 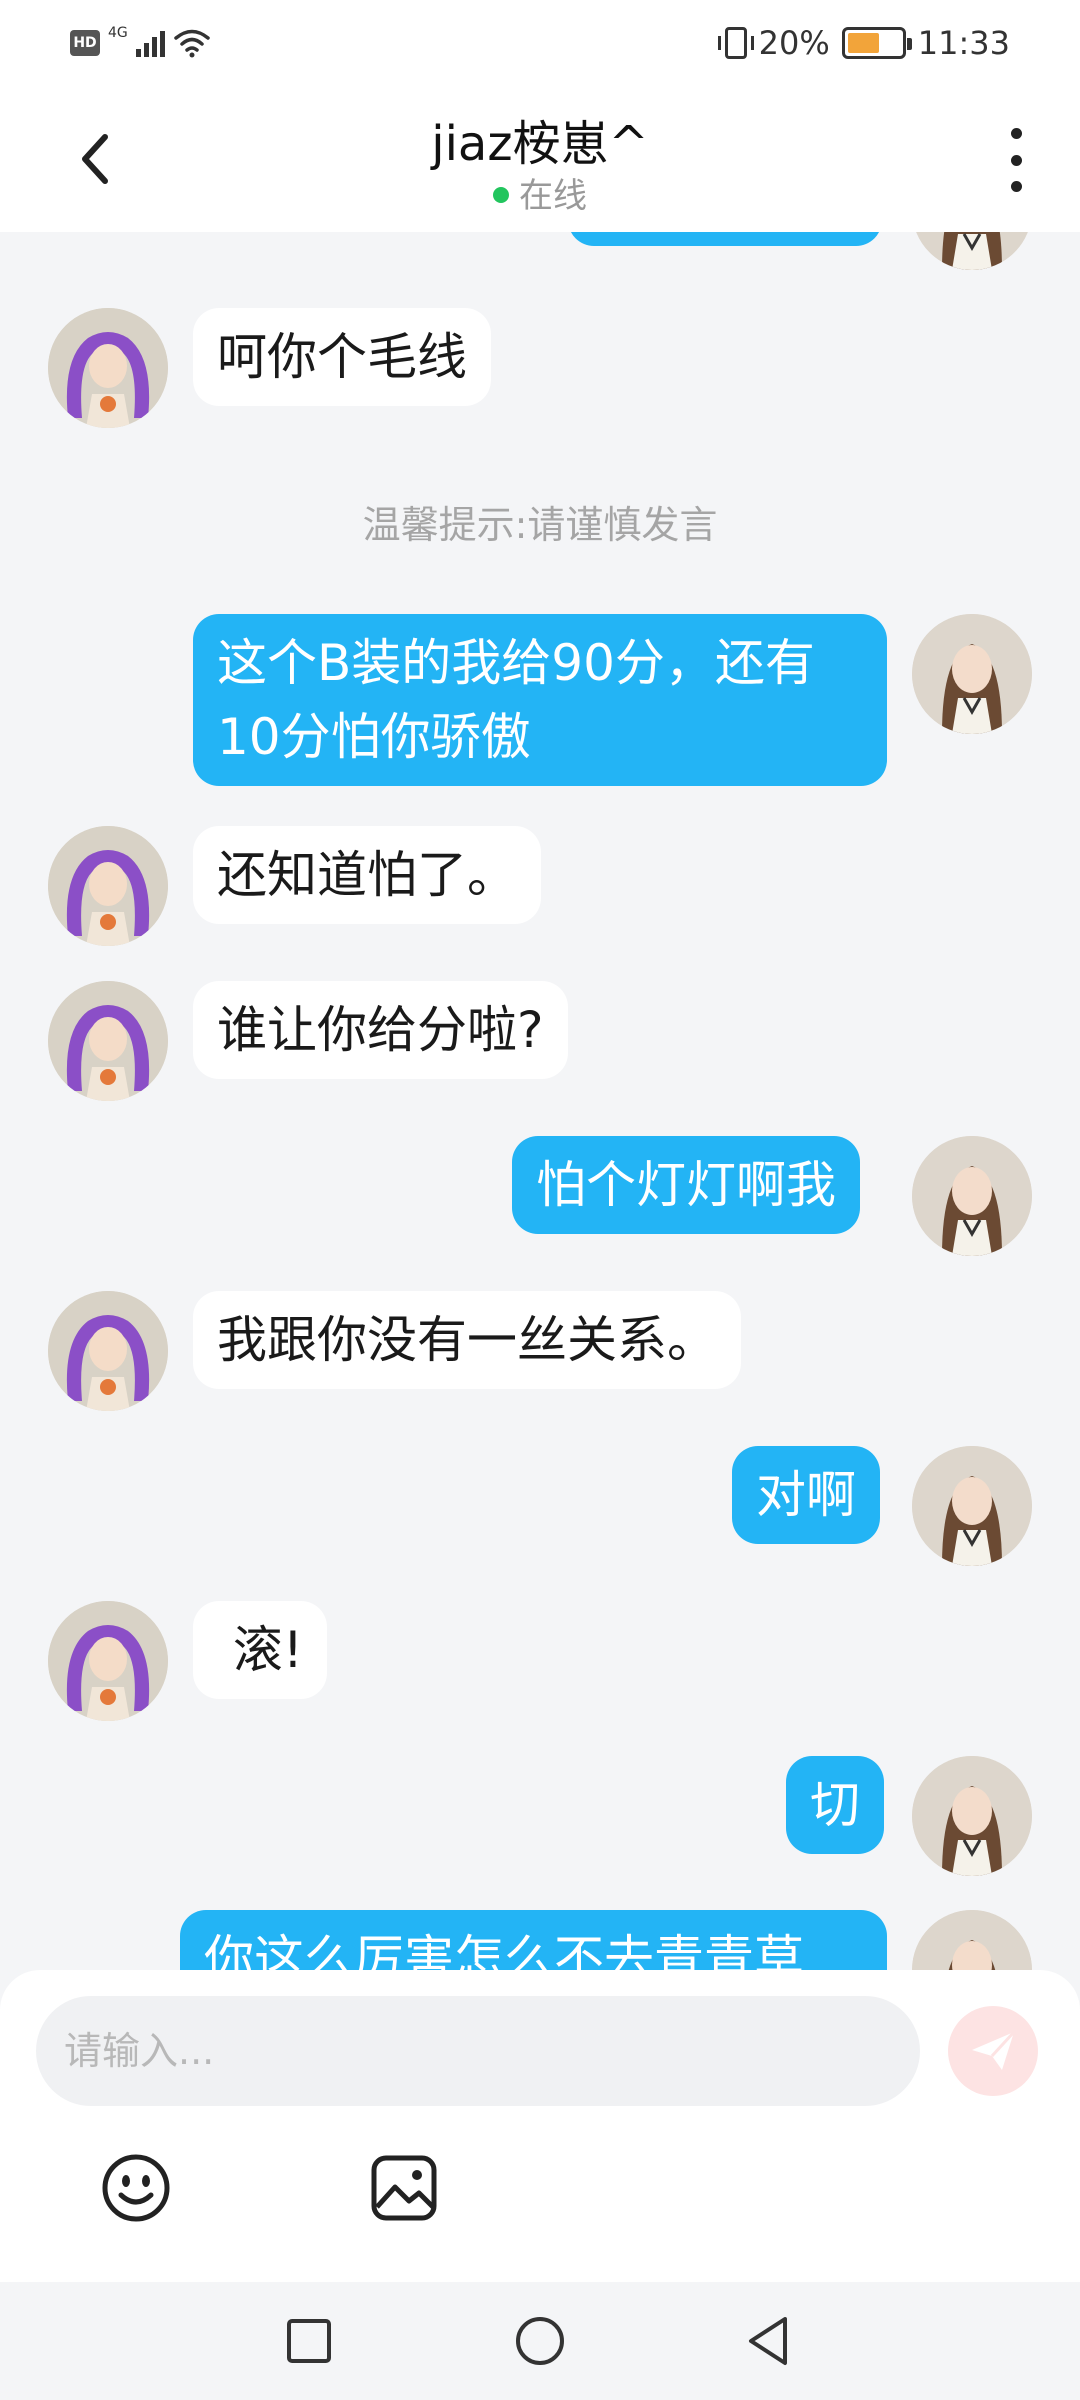 What do you see at coordinates (150, 43) in the screenshot?
I see `signal-icon` at bounding box center [150, 43].